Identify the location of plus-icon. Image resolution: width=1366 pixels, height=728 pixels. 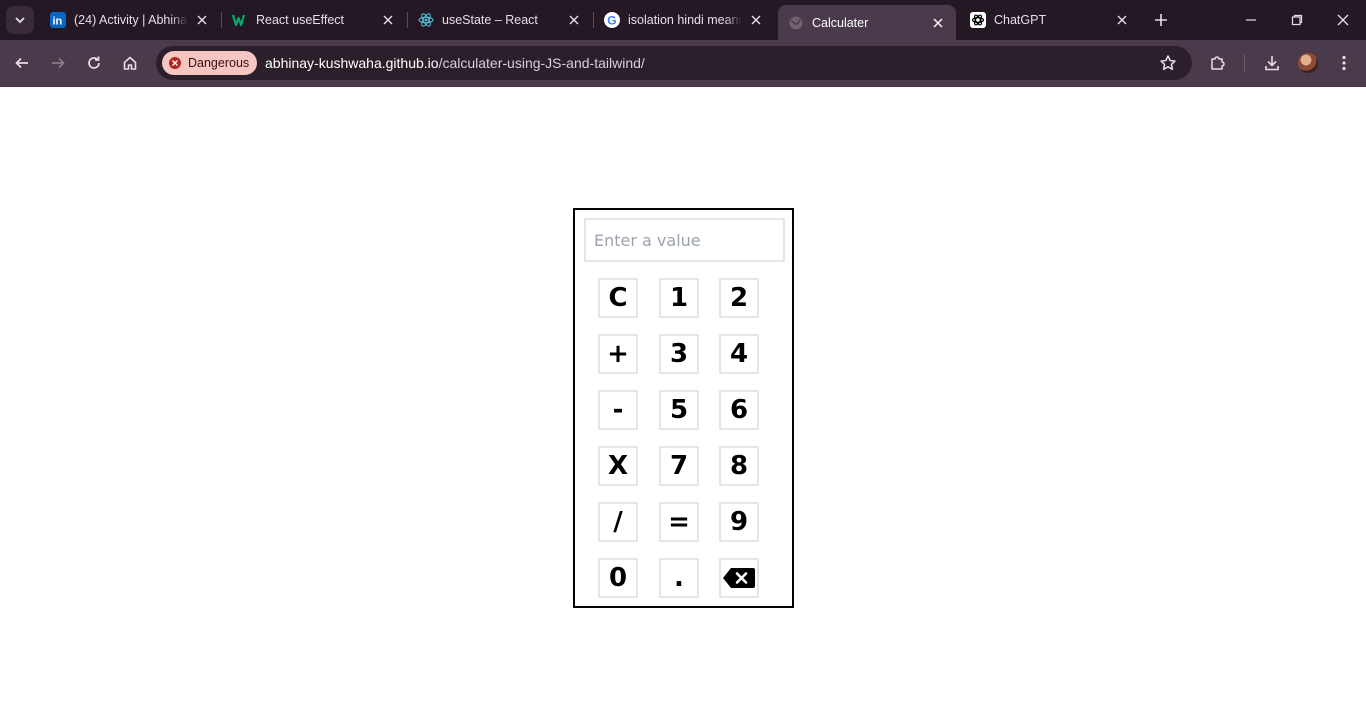
(1161, 20).